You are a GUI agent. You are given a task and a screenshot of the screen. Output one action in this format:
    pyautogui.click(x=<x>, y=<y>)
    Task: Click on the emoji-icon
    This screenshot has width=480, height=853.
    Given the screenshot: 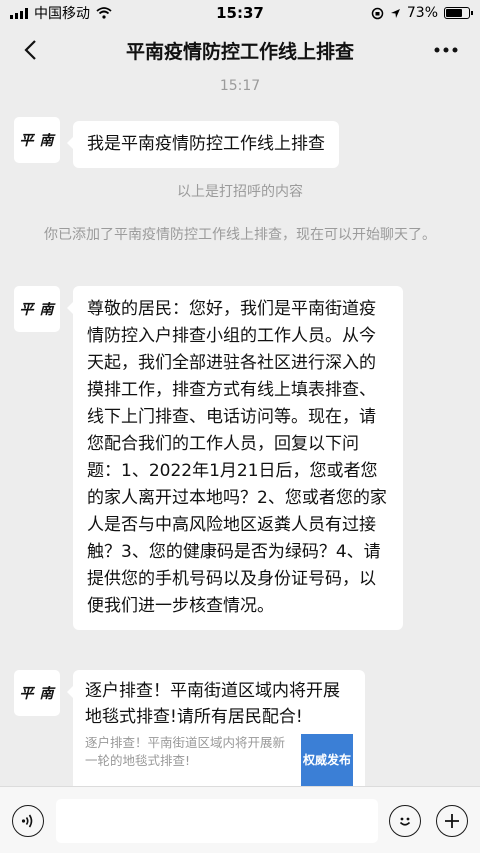 What is the action you would take?
    pyautogui.click(x=405, y=821)
    